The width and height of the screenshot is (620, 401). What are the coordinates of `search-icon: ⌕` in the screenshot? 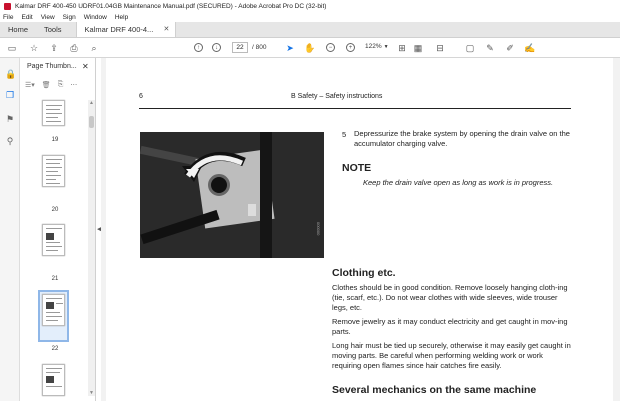 It's located at (94, 48).